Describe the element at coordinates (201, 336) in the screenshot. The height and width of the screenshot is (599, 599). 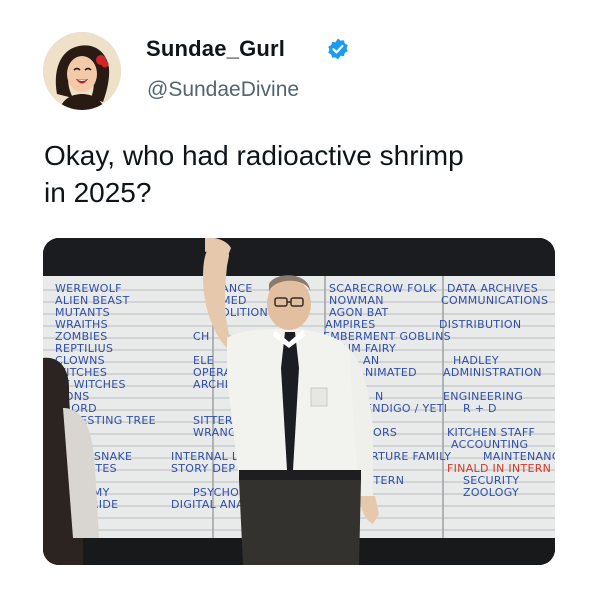
I see `board-label: CH` at that location.